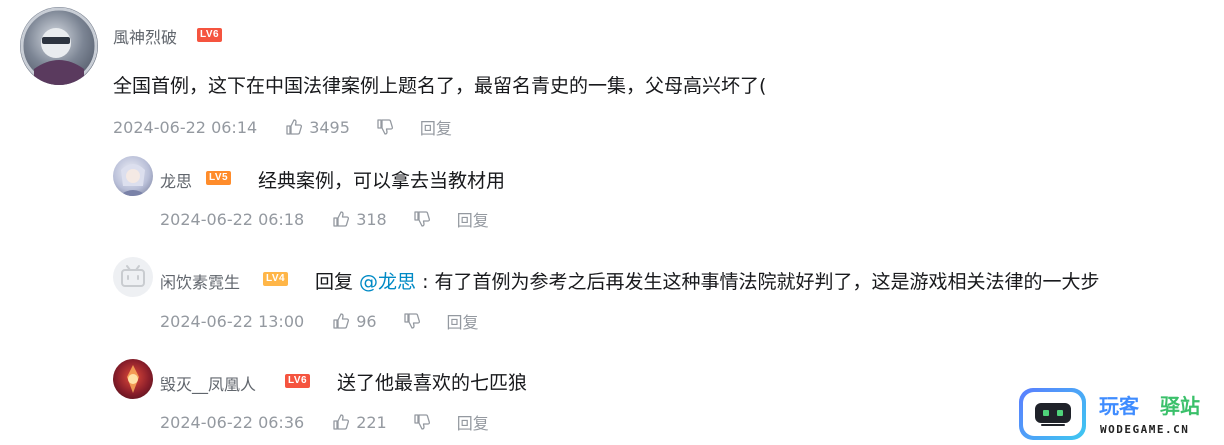 This screenshot has height=445, width=1224. I want to click on watermark-logo-icon, so click(1052, 414).